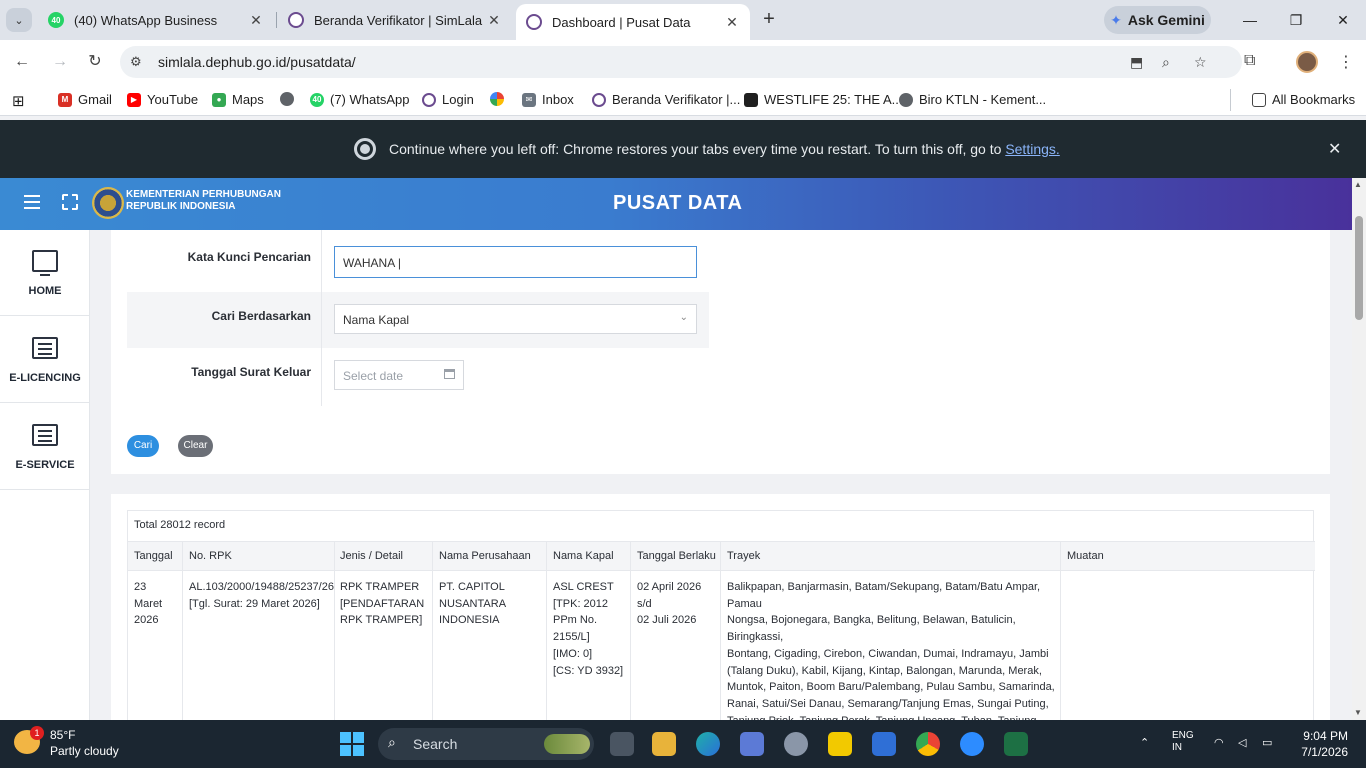 This screenshot has height=768, width=1366. What do you see at coordinates (529, 99) in the screenshot?
I see `inbox-icon: ✉` at bounding box center [529, 99].